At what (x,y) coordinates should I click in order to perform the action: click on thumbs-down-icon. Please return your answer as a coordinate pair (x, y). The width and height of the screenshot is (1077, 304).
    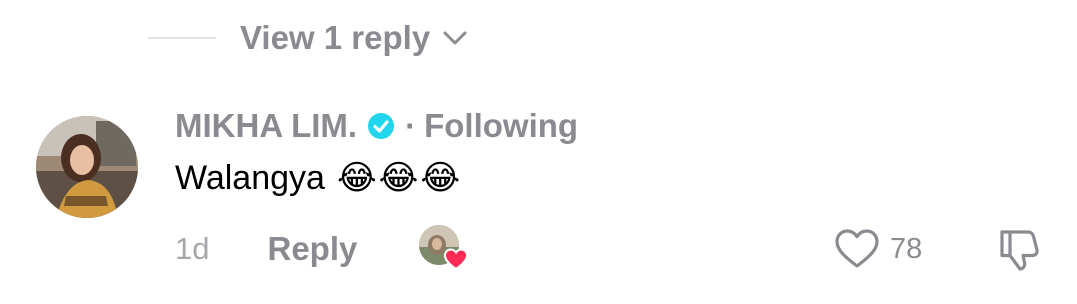
    Looking at the image, I should click on (1019, 250).